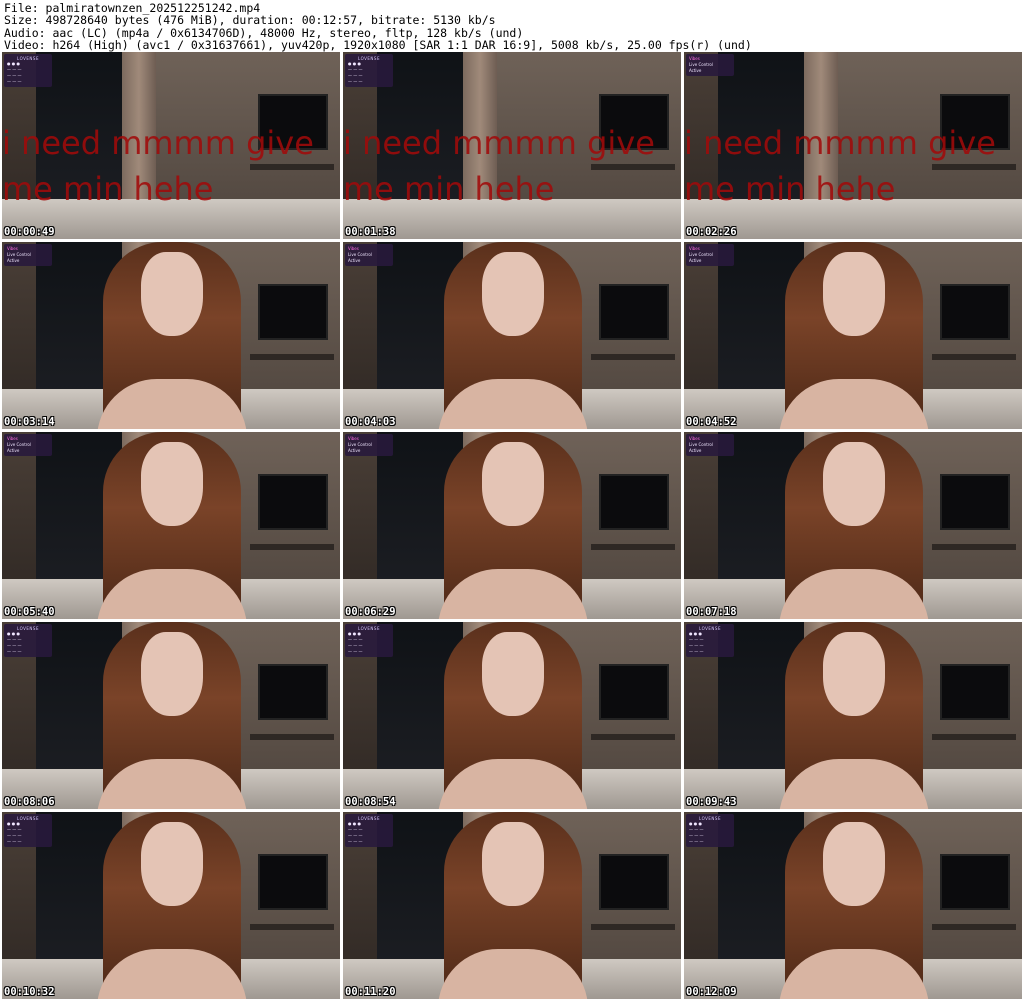 The image size is (1024, 1003). I want to click on timestamp: 00:00:49, so click(29, 232).